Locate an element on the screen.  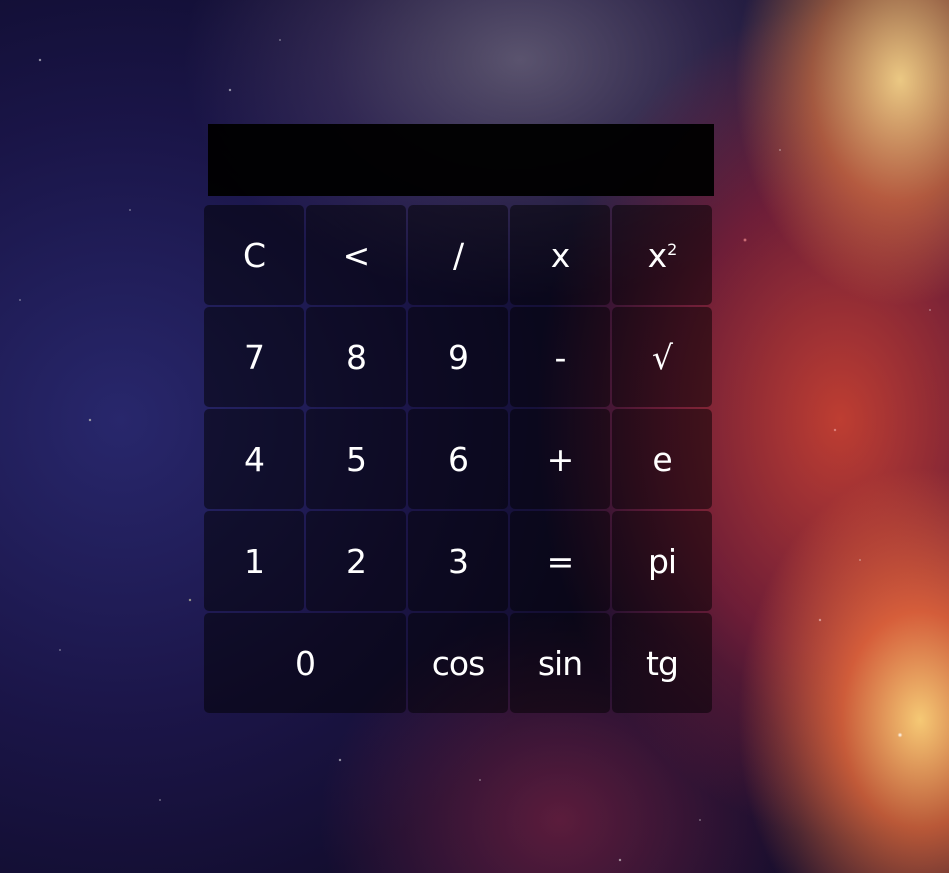
pi-button: pi is located at coordinates (662, 561).